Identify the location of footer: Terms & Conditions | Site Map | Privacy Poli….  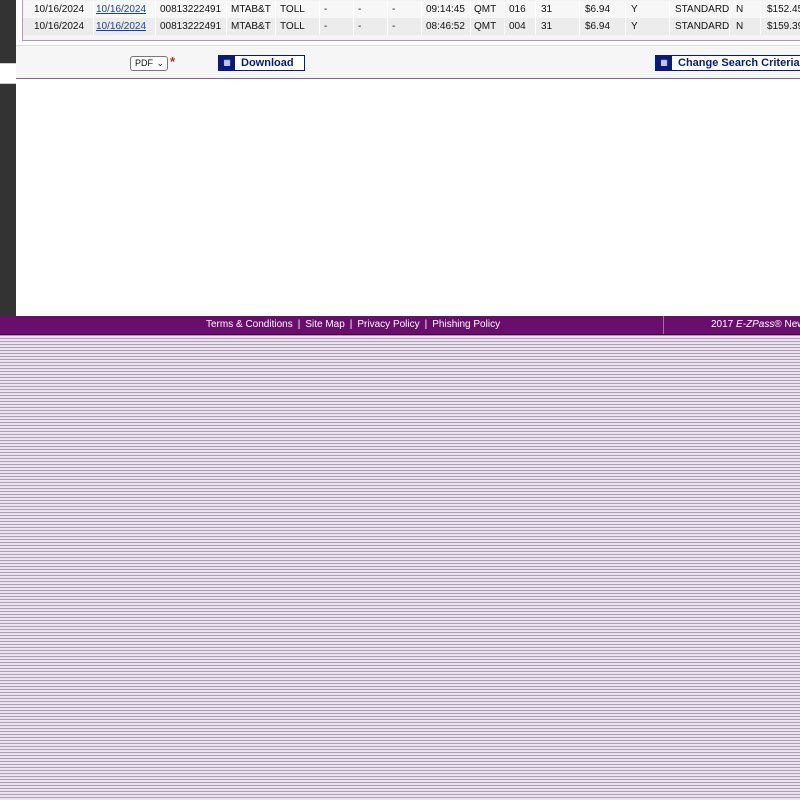
(400, 325).